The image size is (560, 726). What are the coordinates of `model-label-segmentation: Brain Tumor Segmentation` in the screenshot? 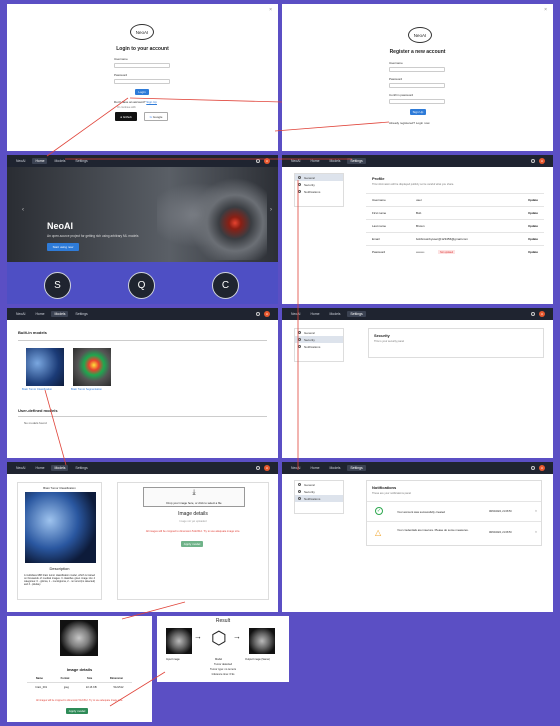 It's located at (86, 389).